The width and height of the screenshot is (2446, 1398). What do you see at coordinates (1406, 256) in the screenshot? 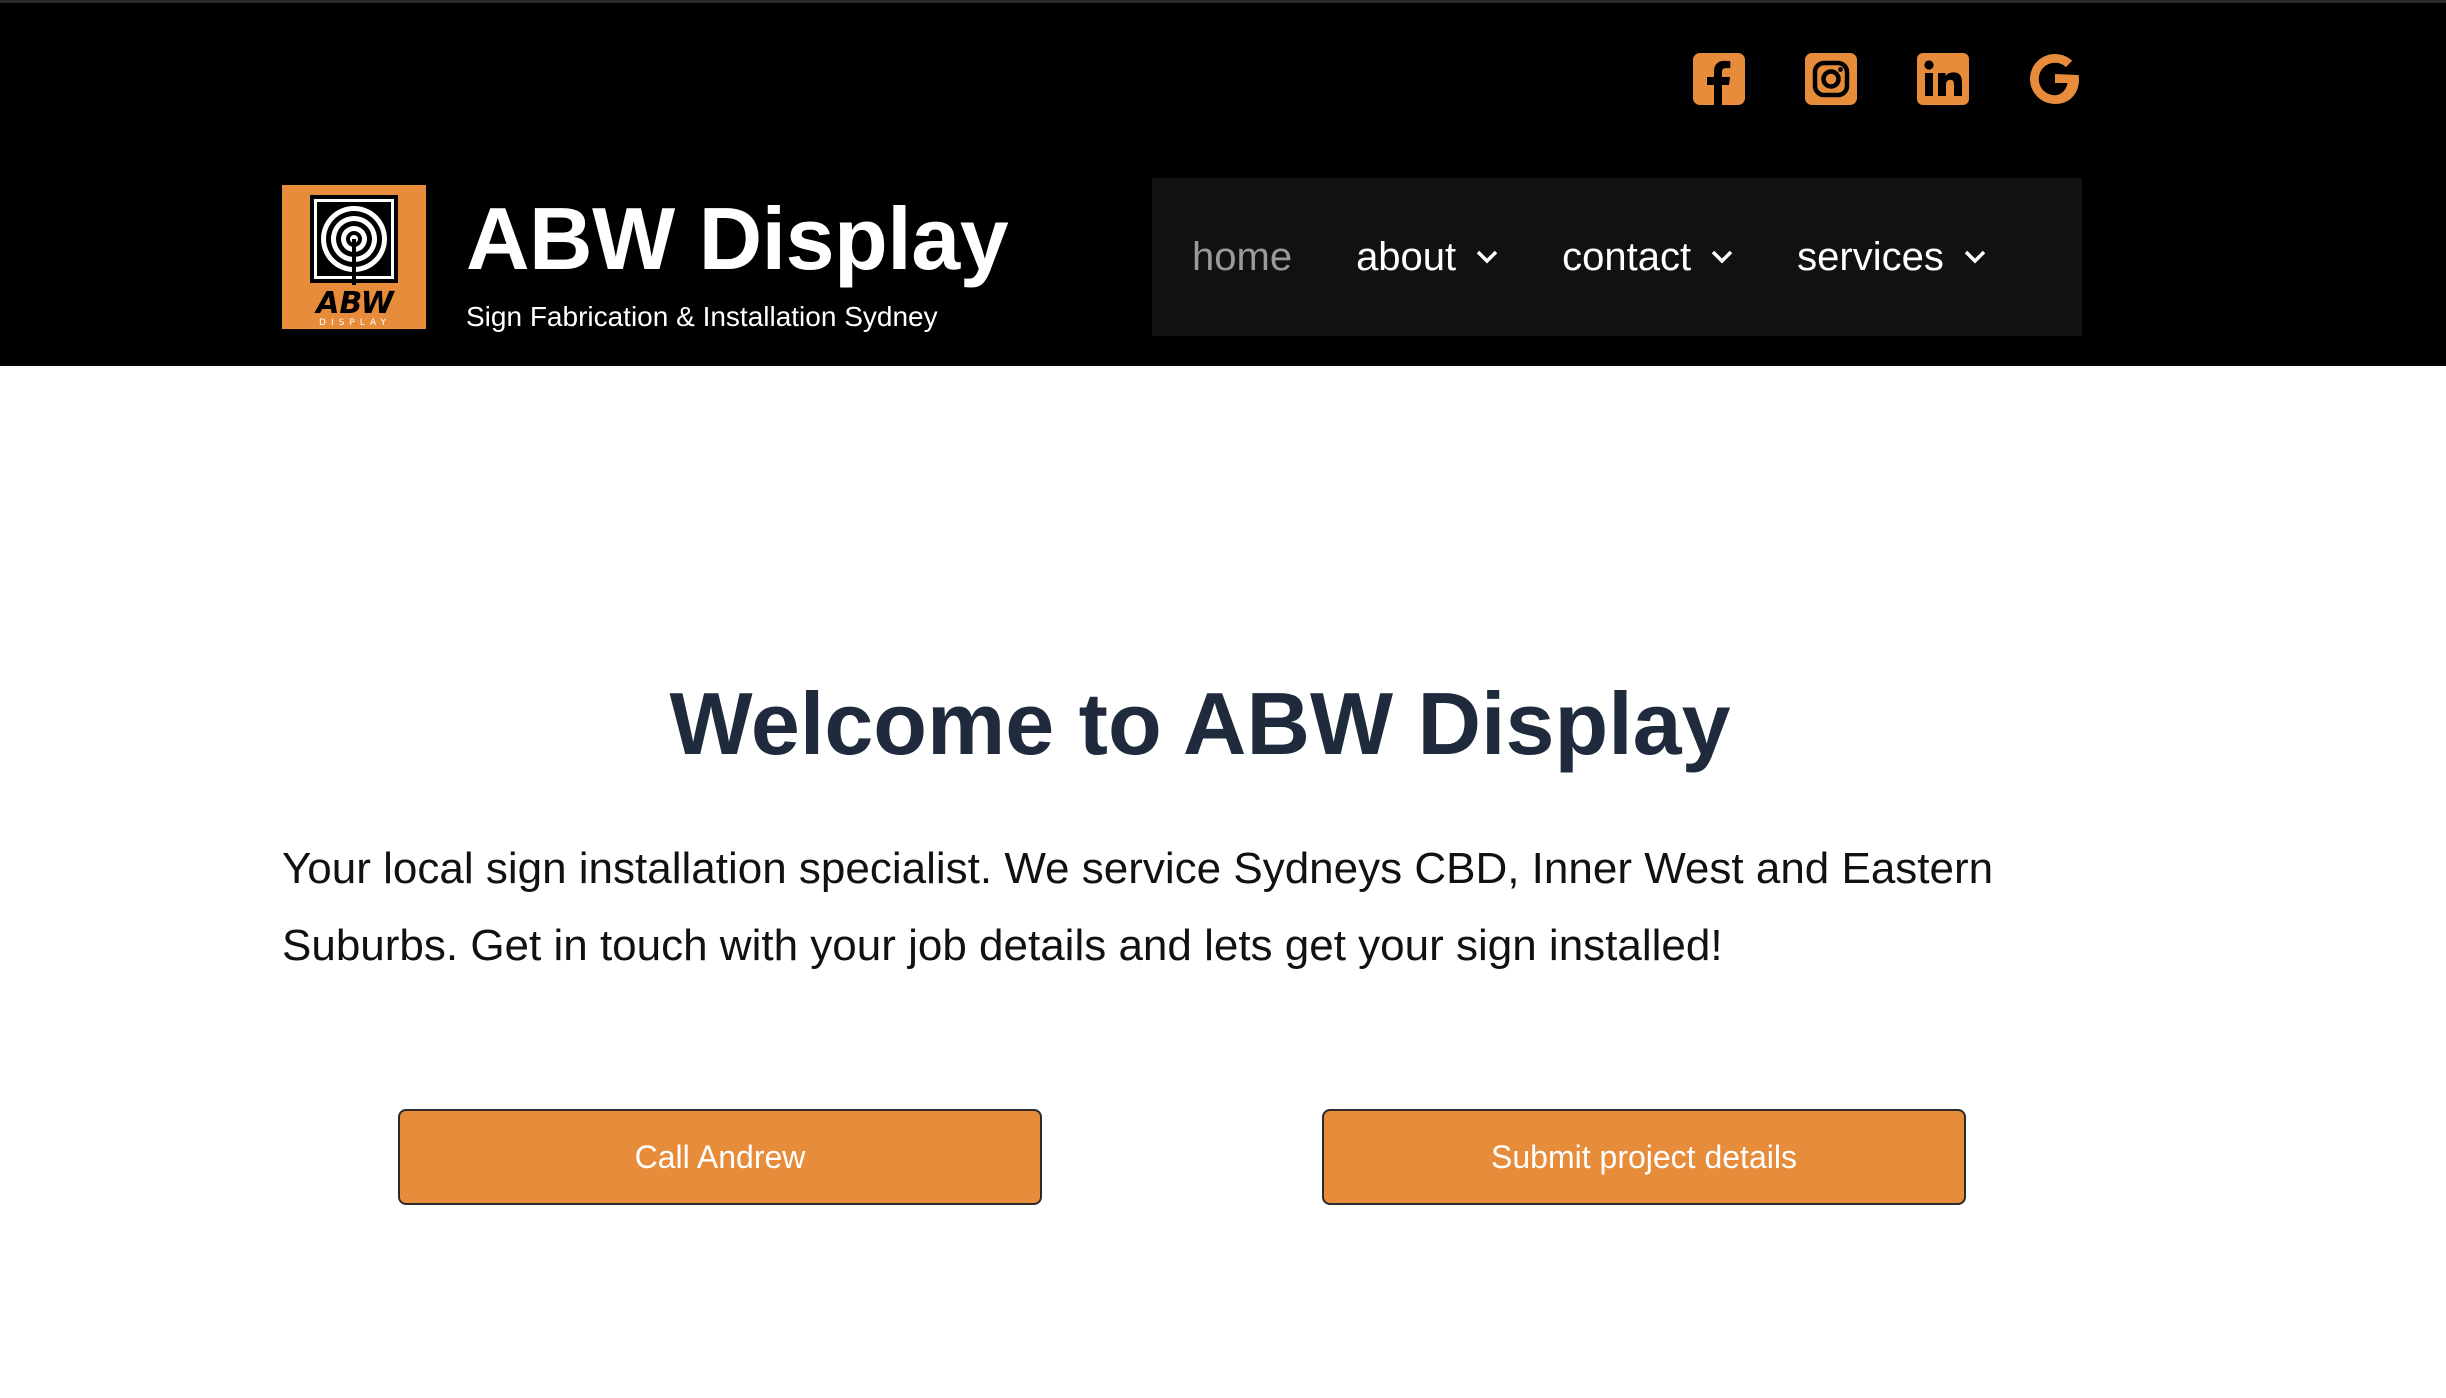
I see `nav-item-label: about` at bounding box center [1406, 256].